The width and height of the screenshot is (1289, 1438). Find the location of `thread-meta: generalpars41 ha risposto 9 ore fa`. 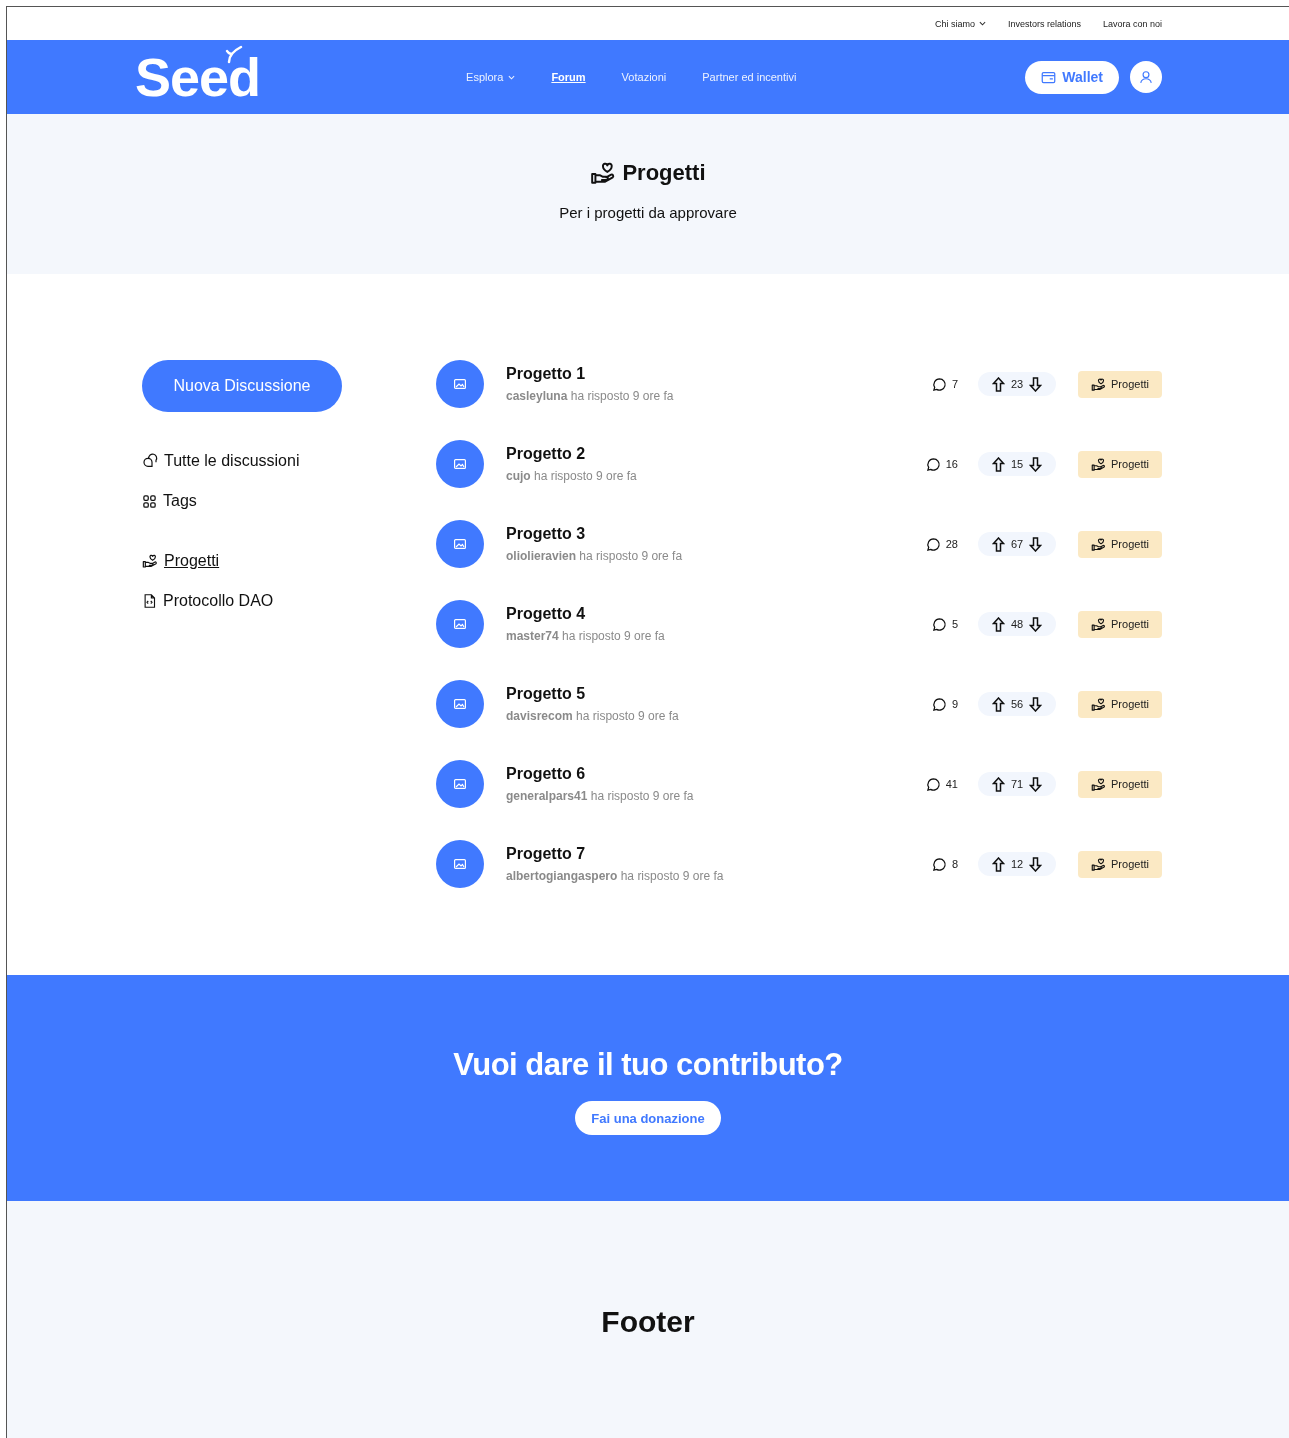

thread-meta: generalpars41 ha risposto 9 ore fa is located at coordinates (600, 796).